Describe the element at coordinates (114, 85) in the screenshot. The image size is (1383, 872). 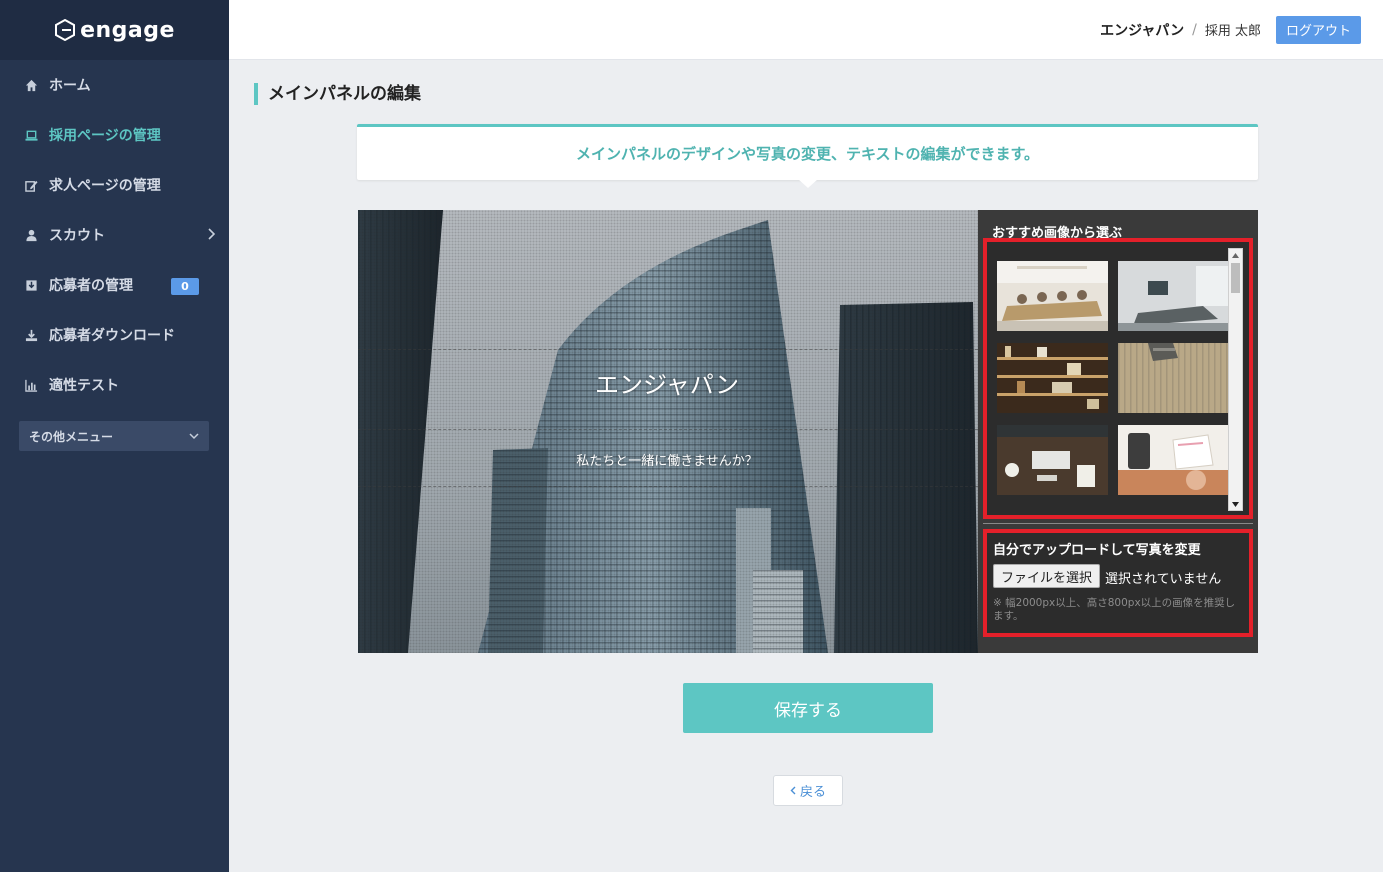
I see `sidebar-item-home: ホーム` at that location.